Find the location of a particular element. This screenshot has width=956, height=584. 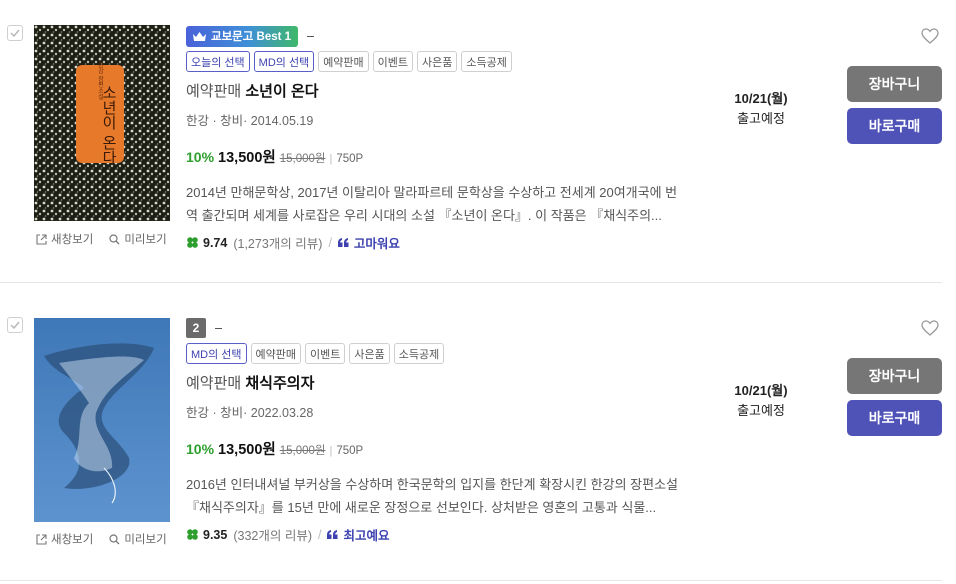

tag-list: 오늘의 선택 MD의 선택 예약판매 이벤트 사은품 소득공제 is located at coordinates (446, 61).